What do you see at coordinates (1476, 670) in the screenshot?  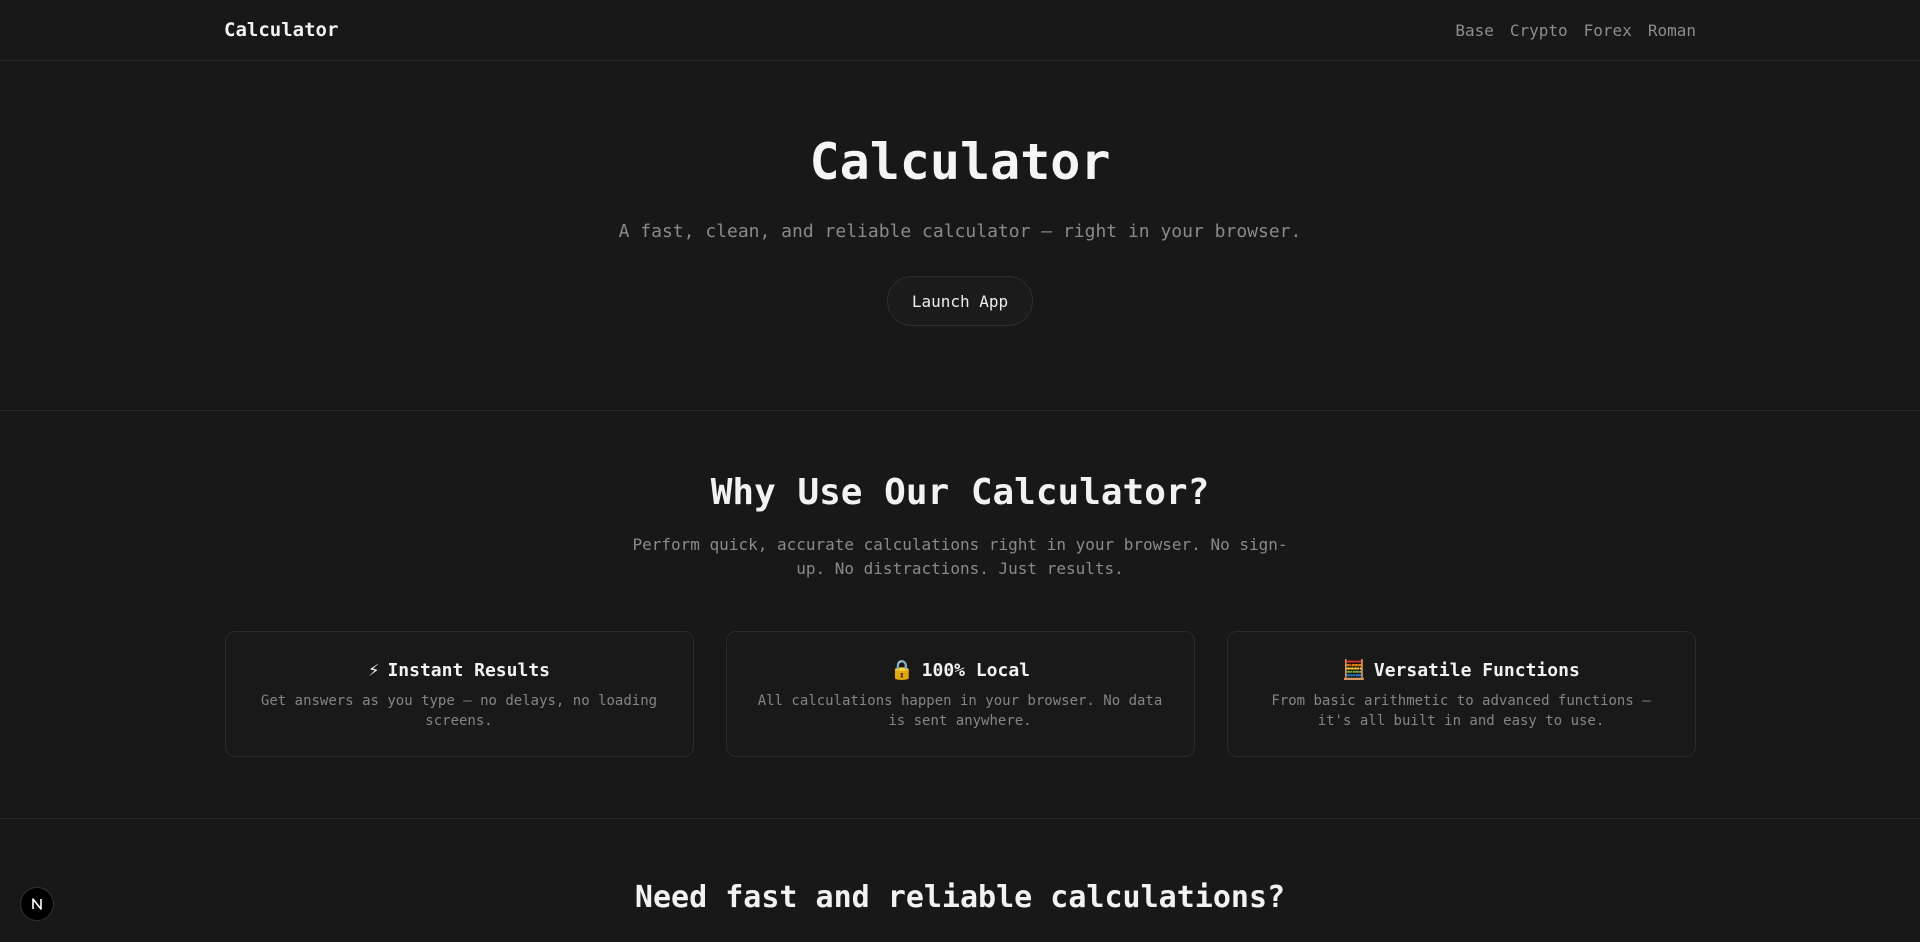 I see `feature-card-title: Versatile Functions` at bounding box center [1476, 670].